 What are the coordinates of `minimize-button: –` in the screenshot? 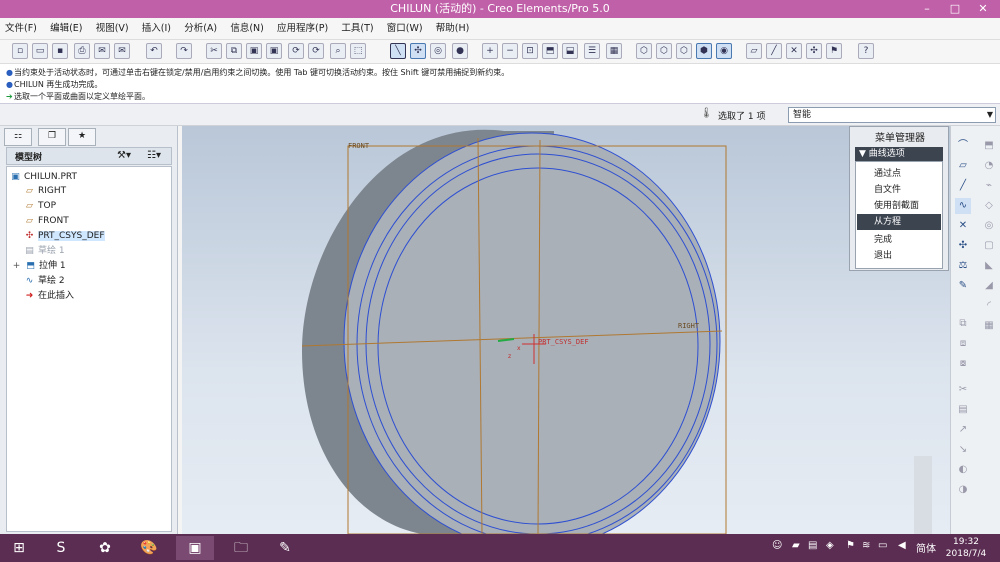 It's located at (927, 9).